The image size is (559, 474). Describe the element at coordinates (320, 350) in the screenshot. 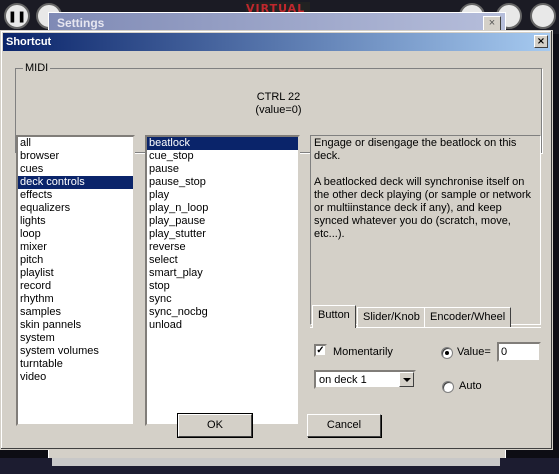

I see `momentarily-checkbox: ✓` at that location.